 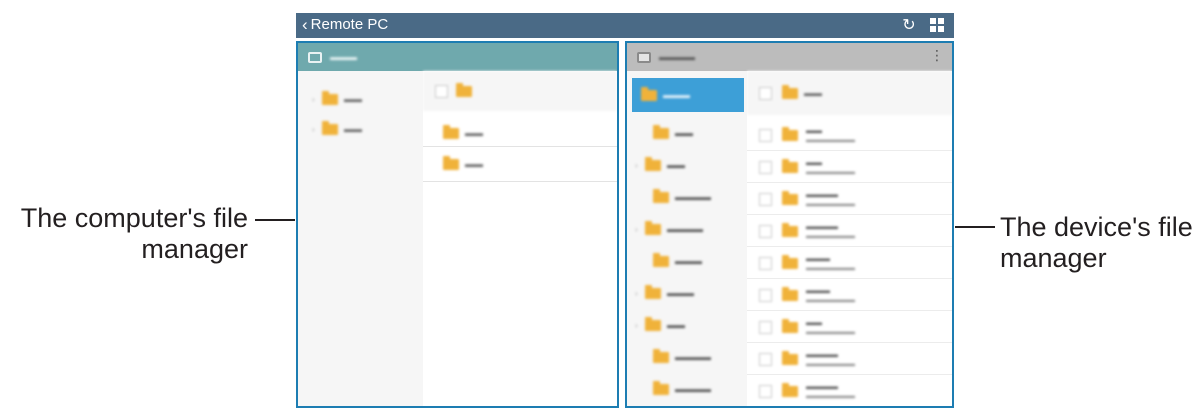 I want to click on device-icon, so click(x=644, y=57).